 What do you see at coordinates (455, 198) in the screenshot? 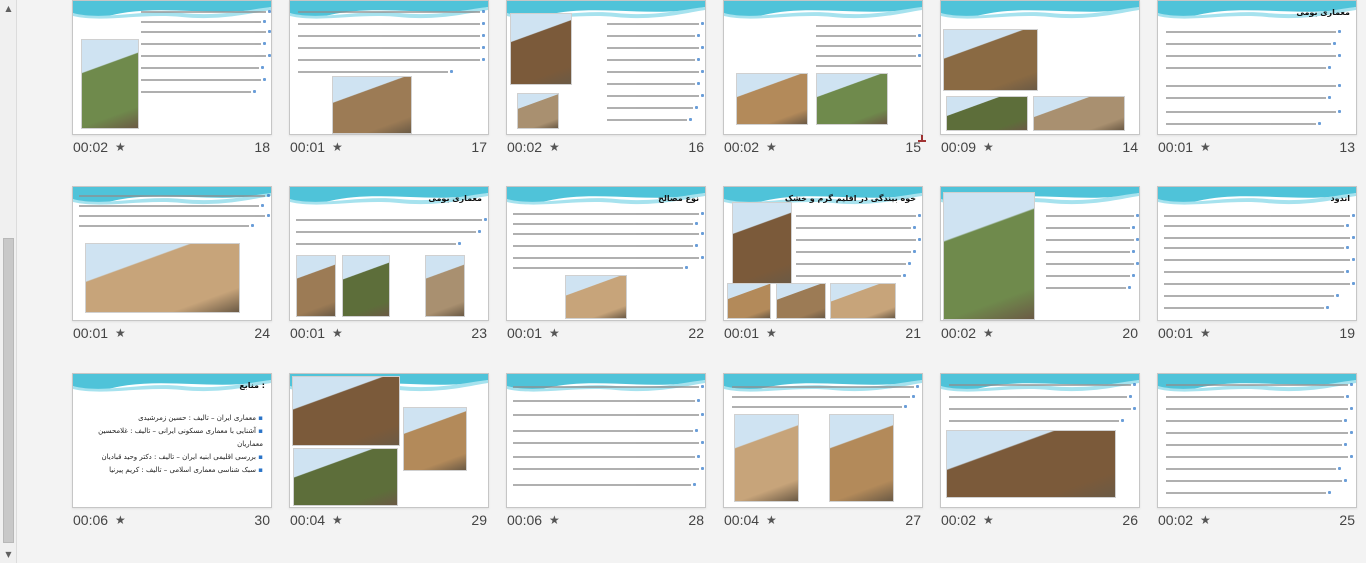
I see `slide-title: معماری بومی` at bounding box center [455, 198].